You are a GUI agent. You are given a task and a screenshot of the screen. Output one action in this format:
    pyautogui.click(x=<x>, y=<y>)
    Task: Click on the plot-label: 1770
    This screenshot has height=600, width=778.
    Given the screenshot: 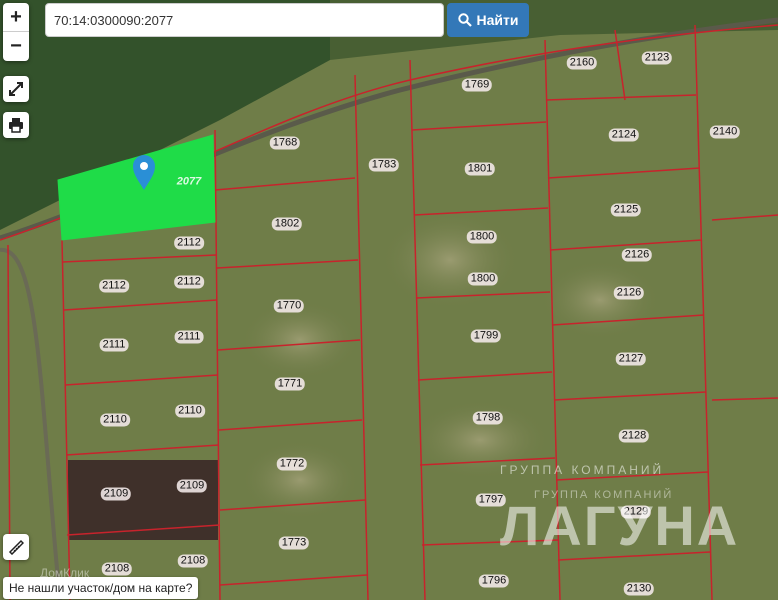 What is the action you would take?
    pyautogui.click(x=289, y=306)
    